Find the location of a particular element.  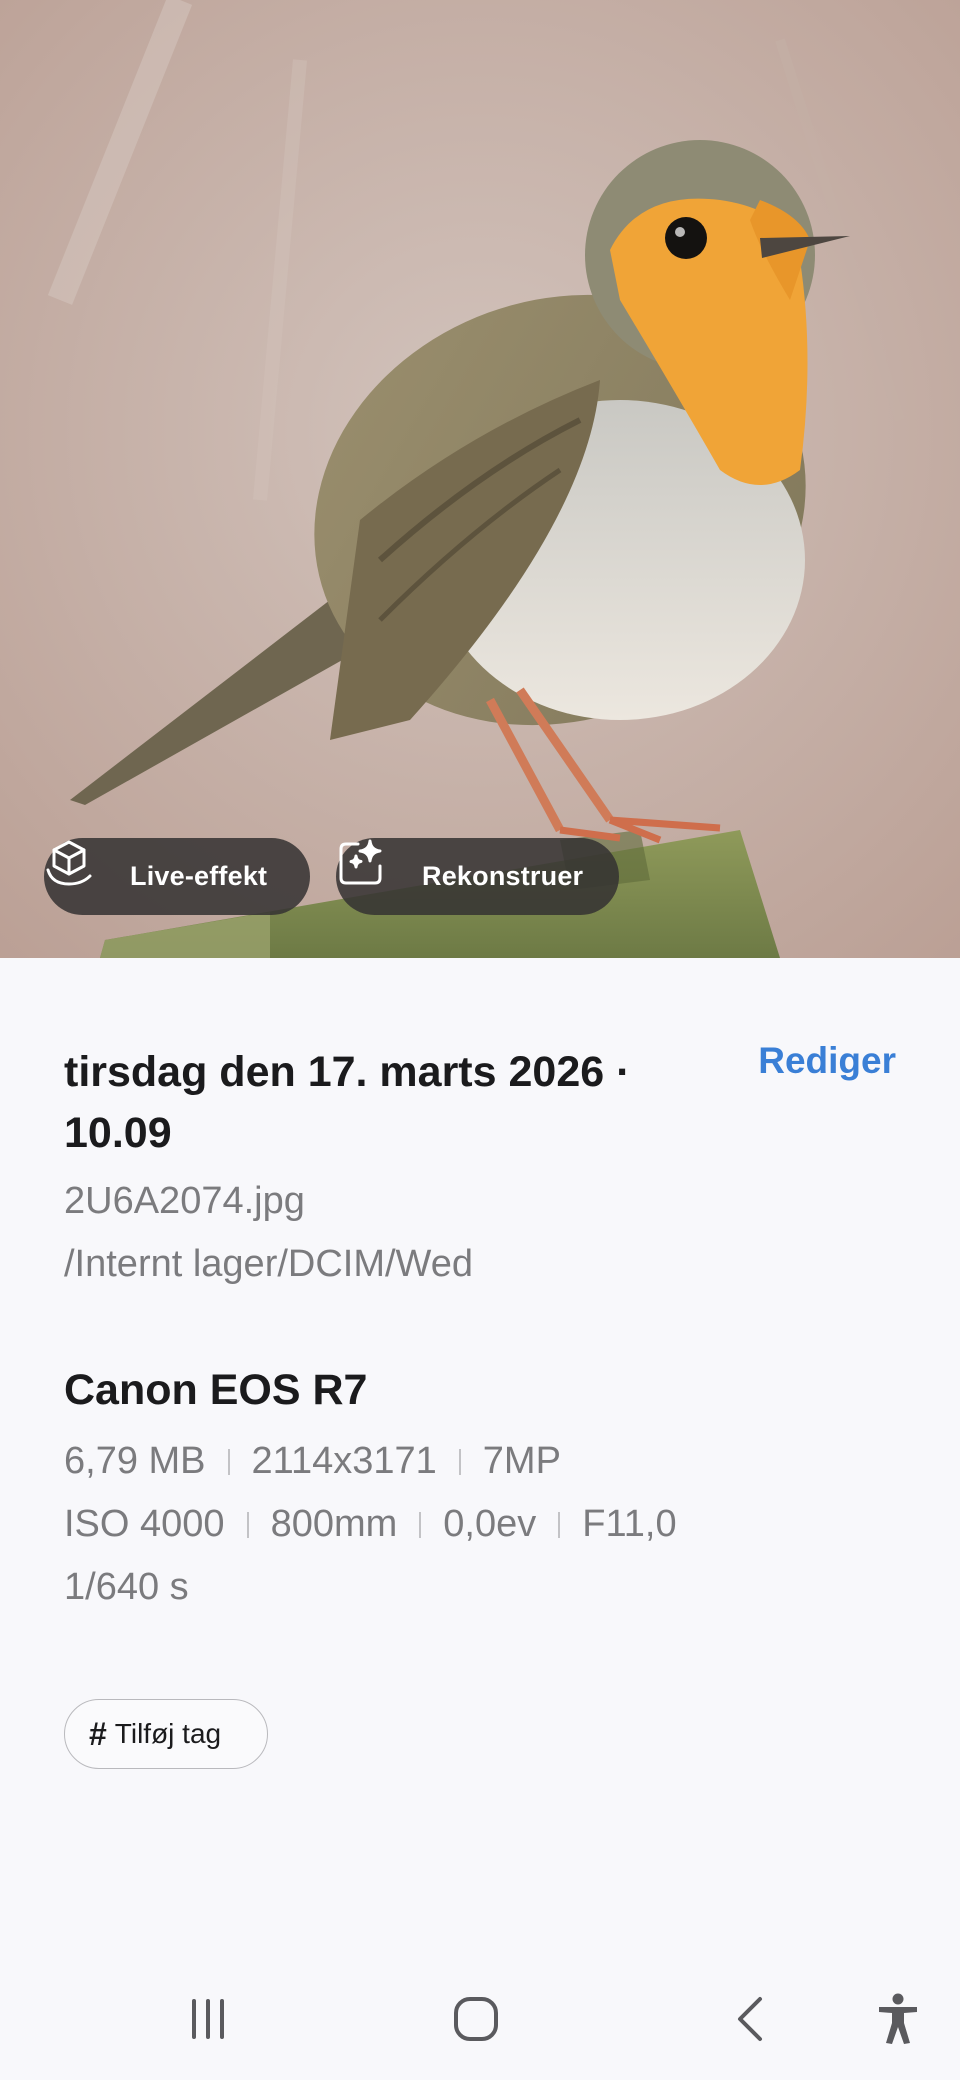

live-effect-button: Live-effekt is located at coordinates (177, 876).